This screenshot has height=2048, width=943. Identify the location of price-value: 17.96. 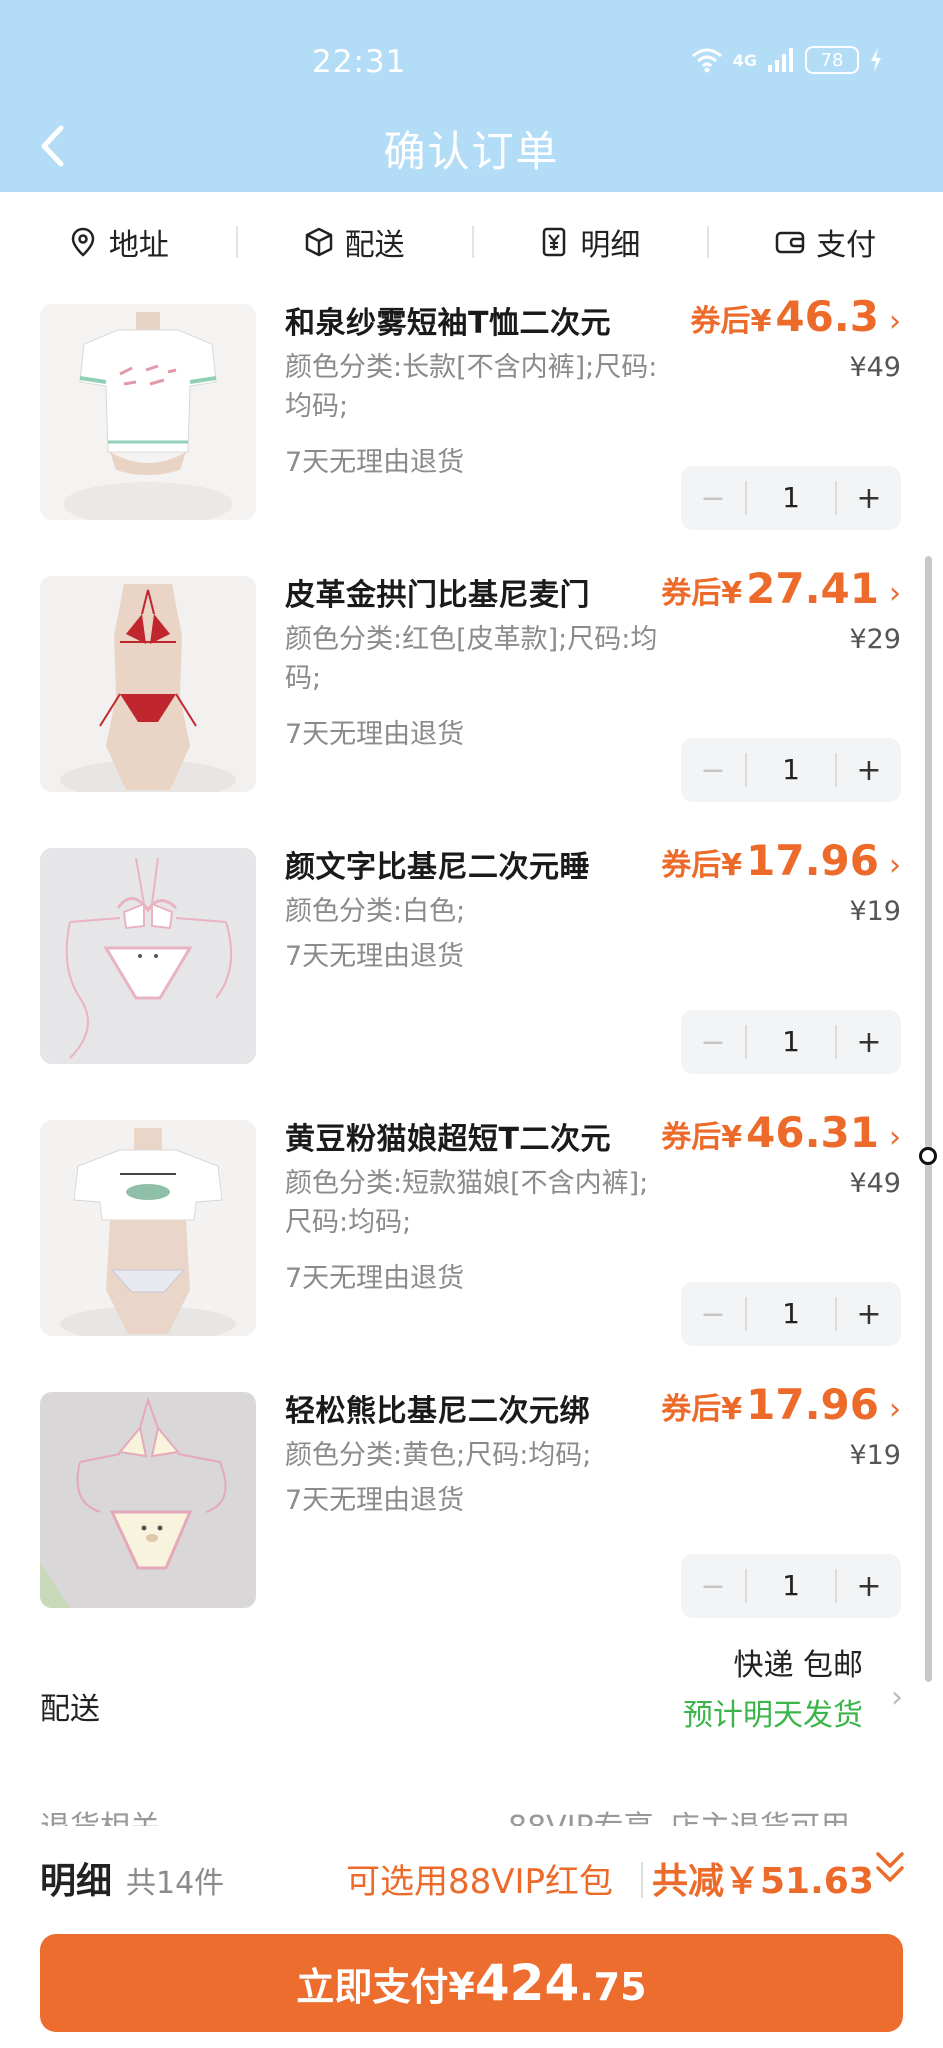
(812, 1404).